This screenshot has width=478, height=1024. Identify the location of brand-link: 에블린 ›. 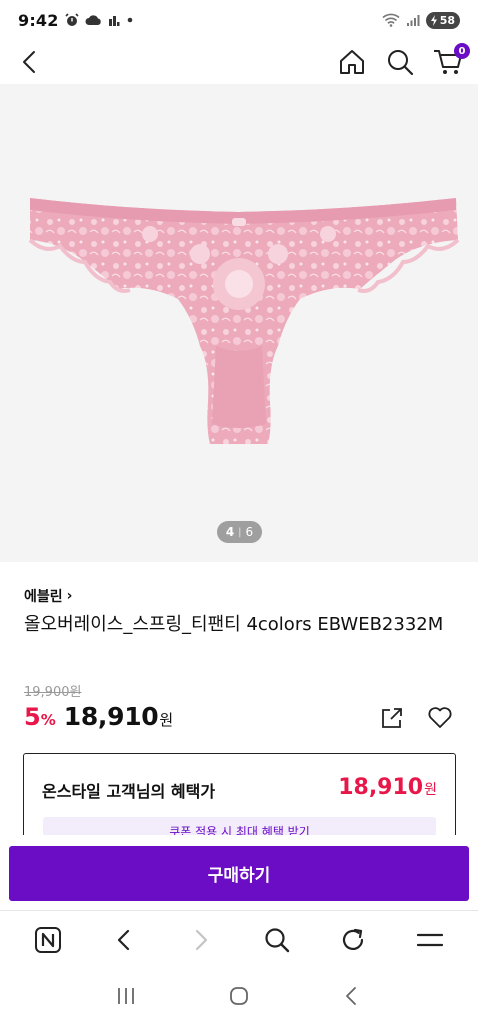
(48, 596).